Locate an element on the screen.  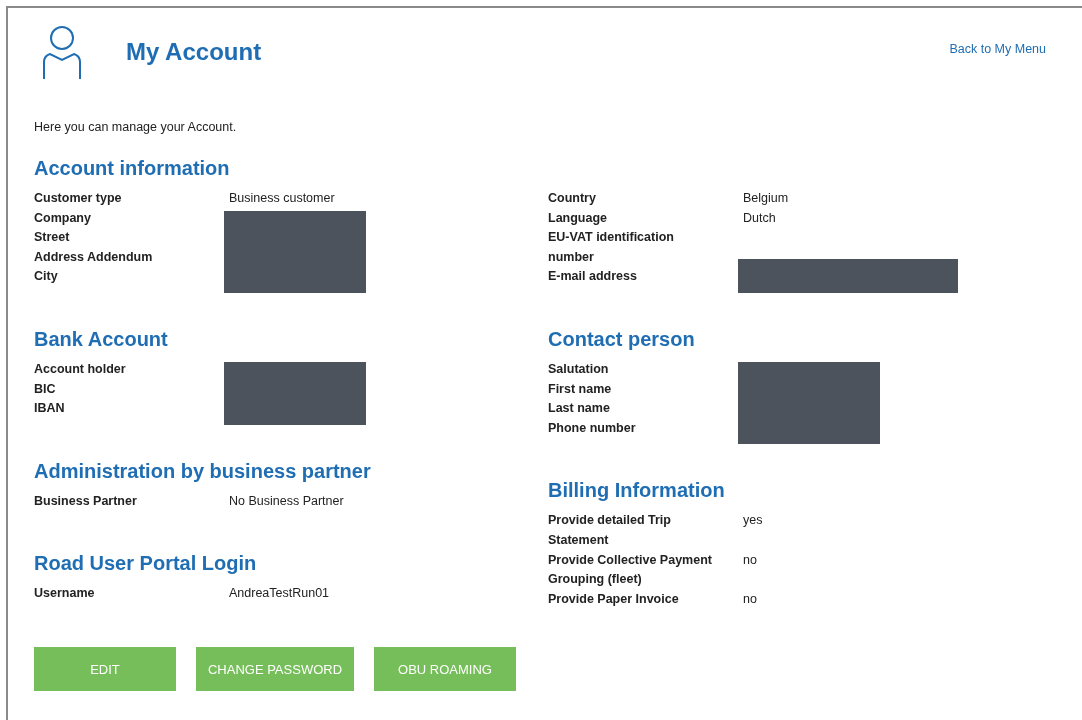
field-label: Provide Collective Payment Grouping (fleet) is located at coordinates (630, 570).